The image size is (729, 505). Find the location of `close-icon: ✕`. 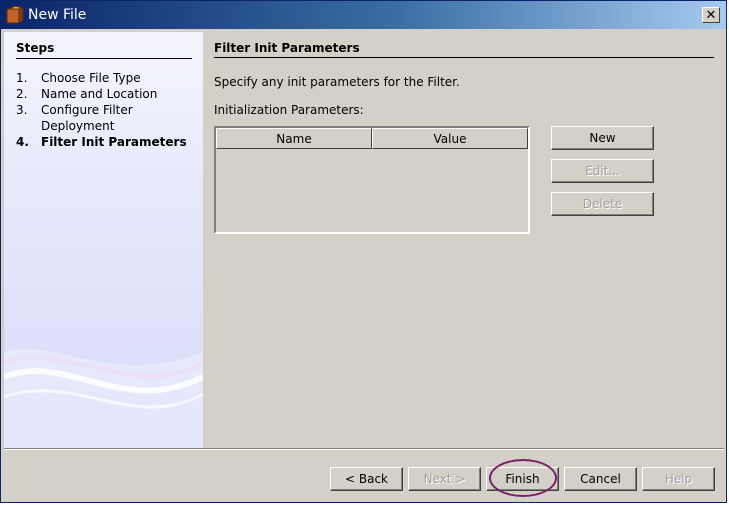

close-icon: ✕ is located at coordinates (711, 15).